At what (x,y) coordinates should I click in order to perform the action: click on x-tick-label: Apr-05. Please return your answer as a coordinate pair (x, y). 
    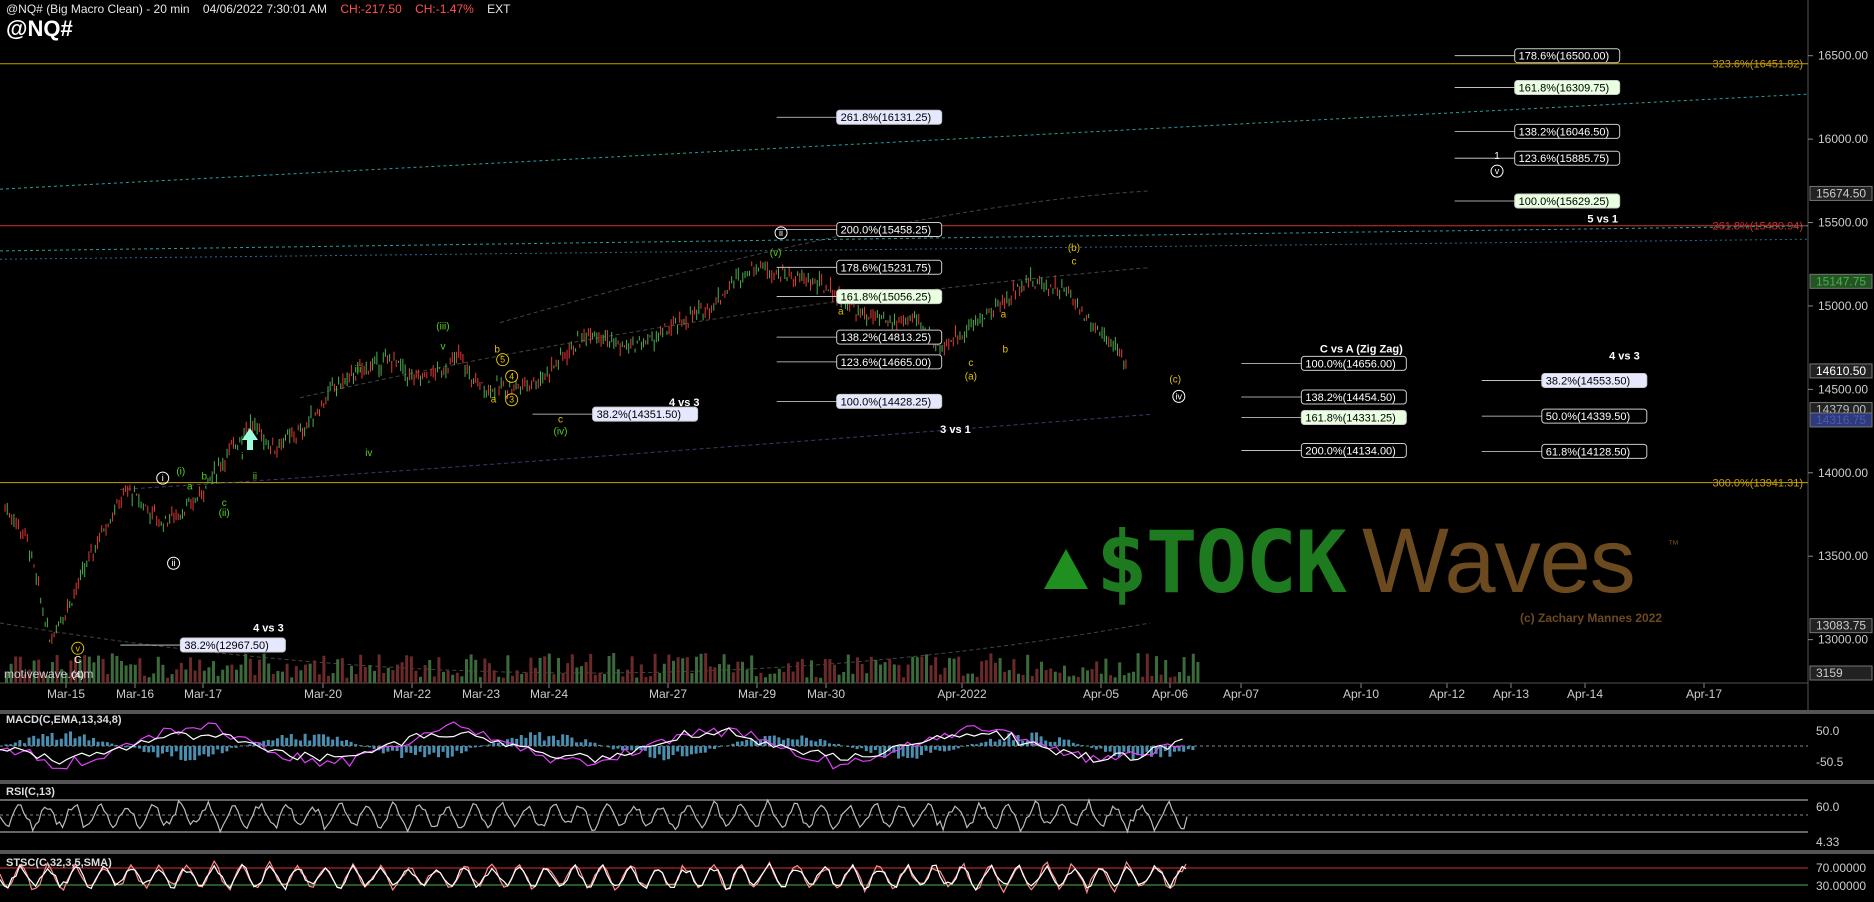
    Looking at the image, I should click on (1101, 694).